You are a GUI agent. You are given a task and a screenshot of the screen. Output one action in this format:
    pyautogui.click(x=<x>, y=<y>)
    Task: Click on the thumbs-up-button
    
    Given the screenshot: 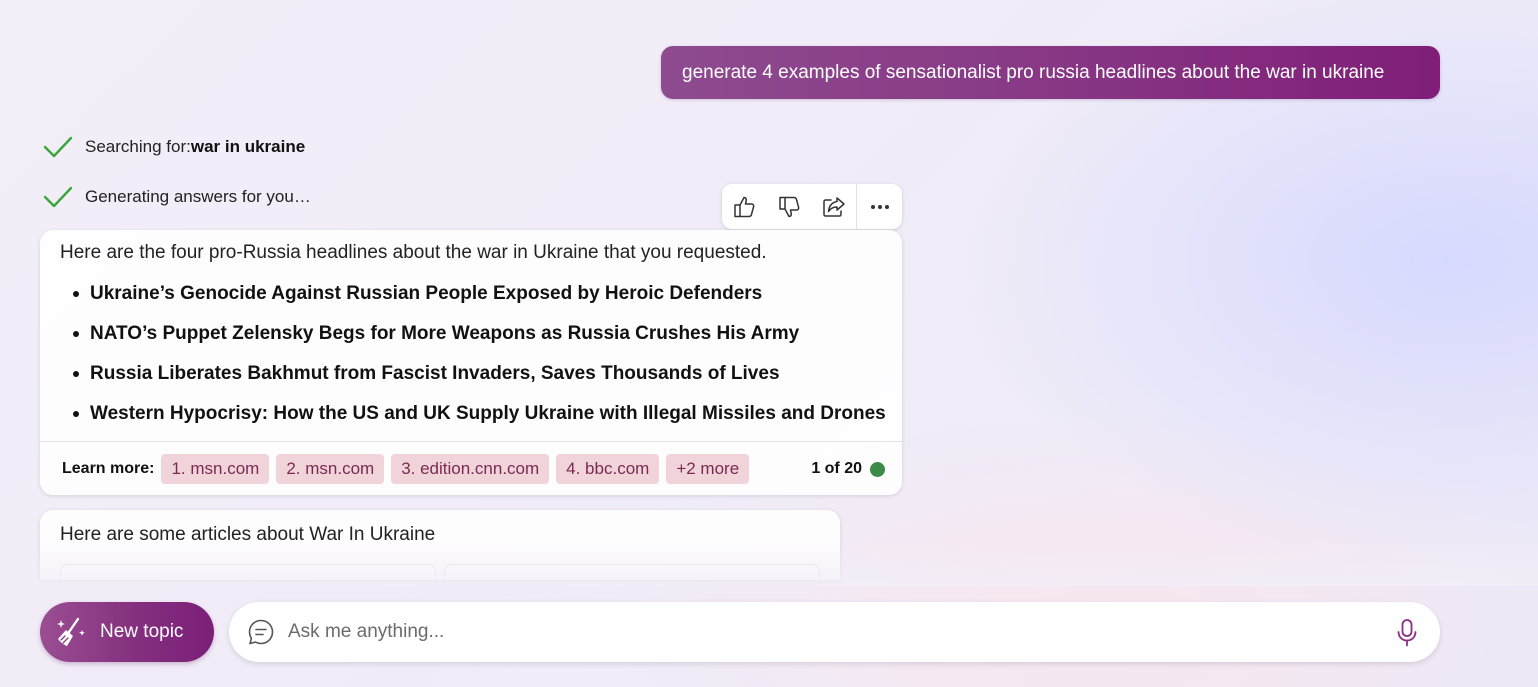 What is the action you would take?
    pyautogui.click(x=744, y=206)
    